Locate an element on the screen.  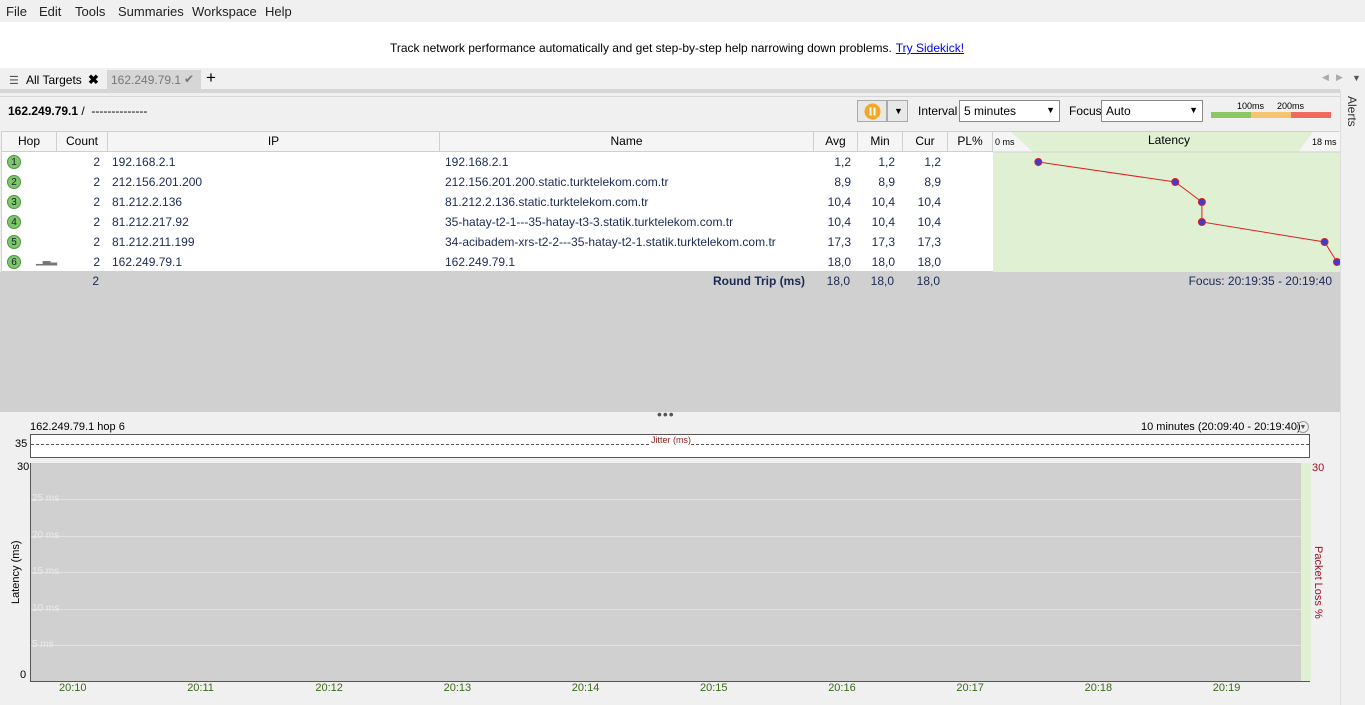
bar-chart-icon: ▁▃▂ is located at coordinates (46, 260).